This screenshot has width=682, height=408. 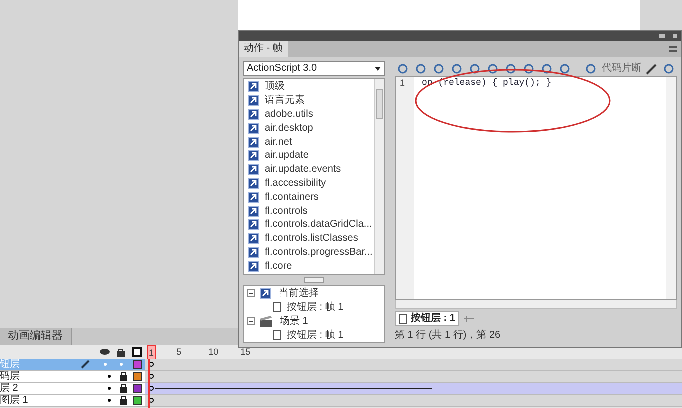 What do you see at coordinates (213, 352) in the screenshot?
I see `frame-number: 10` at bounding box center [213, 352].